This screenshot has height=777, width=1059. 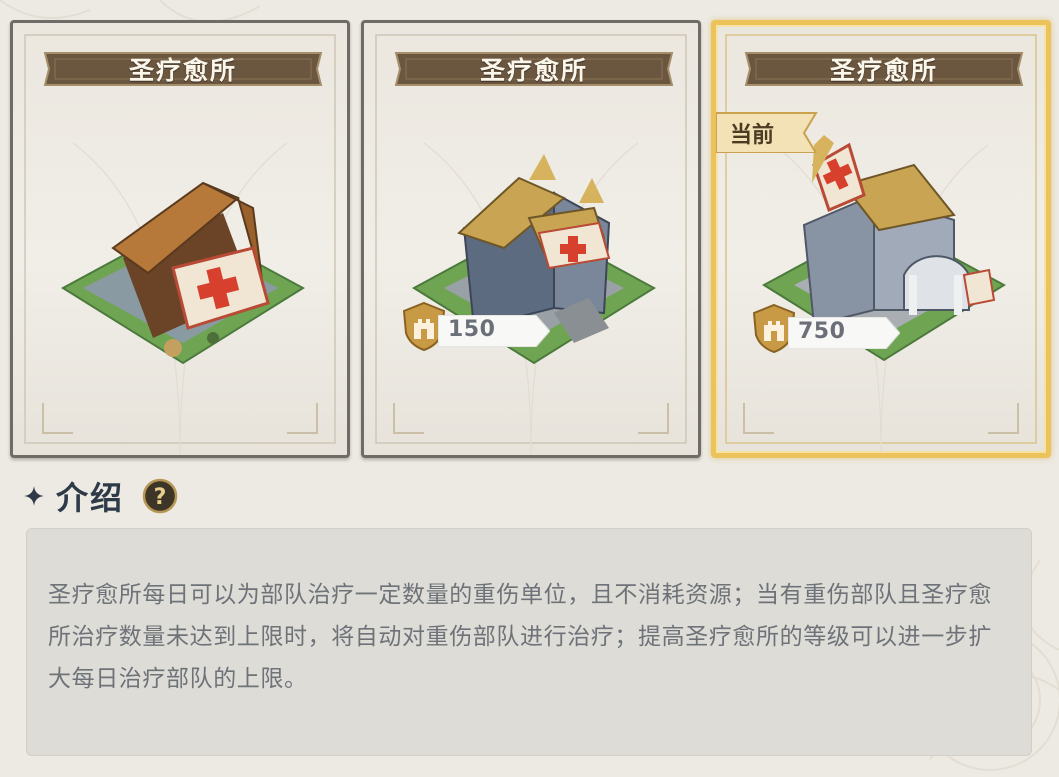 I want to click on price-value: 750, so click(x=822, y=331).